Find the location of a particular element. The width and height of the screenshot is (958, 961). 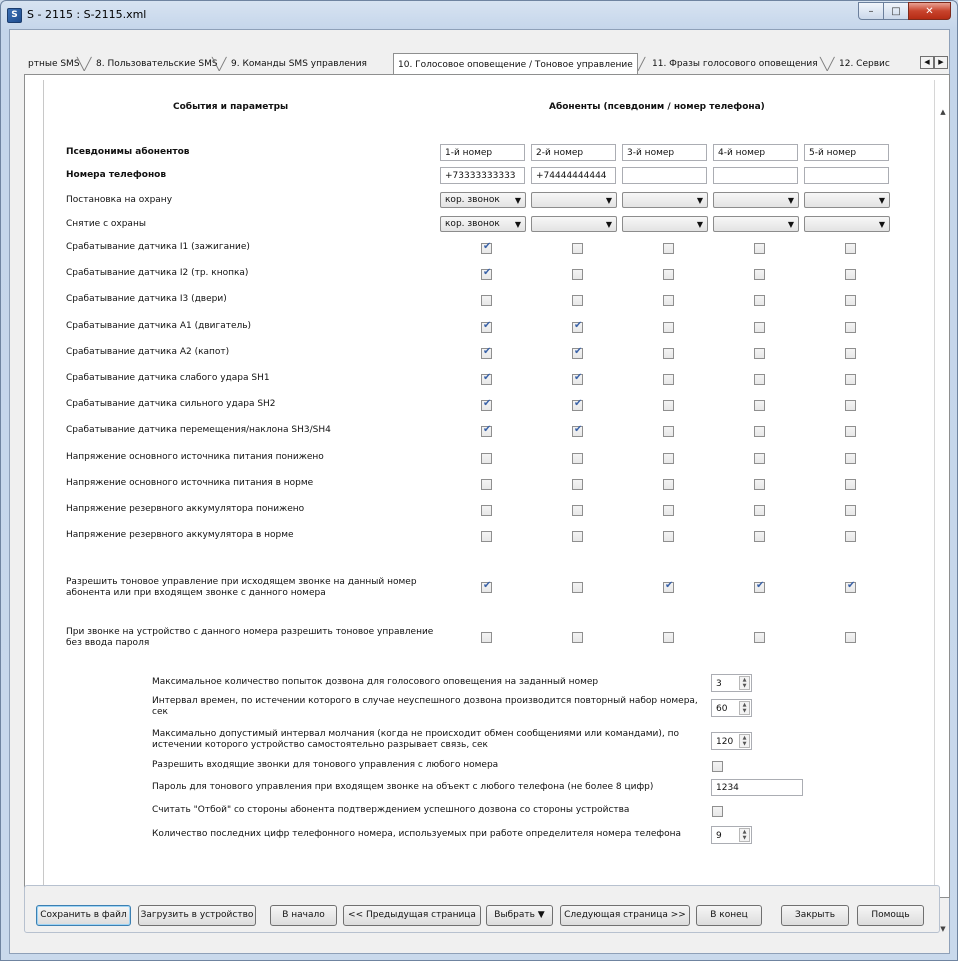

tab-user-sms: 8. Пользовательские SMS is located at coordinates (157, 65).